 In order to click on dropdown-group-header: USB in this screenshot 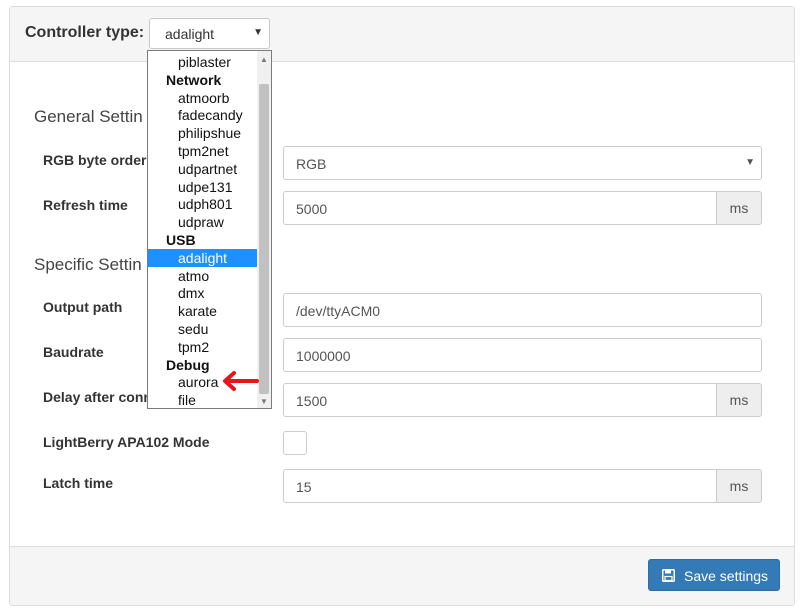, I will do `click(202, 240)`.